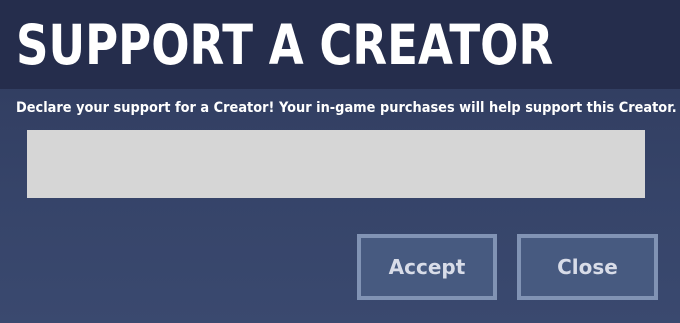  I want to click on close-button: Close, so click(587, 267).